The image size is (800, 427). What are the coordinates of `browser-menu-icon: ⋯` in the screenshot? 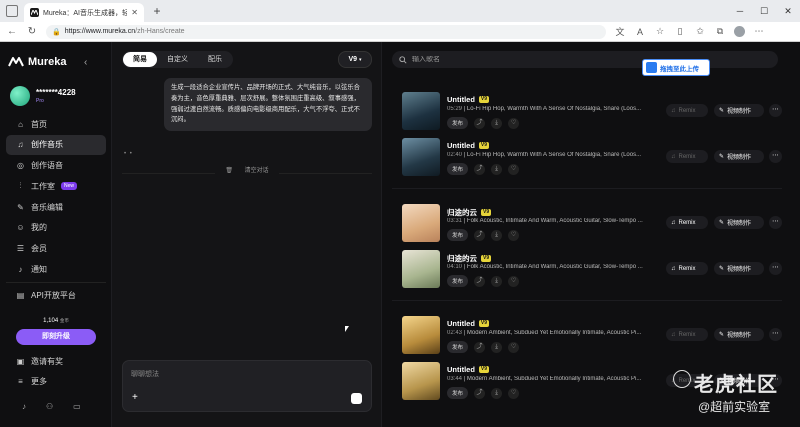 It's located at (759, 31).